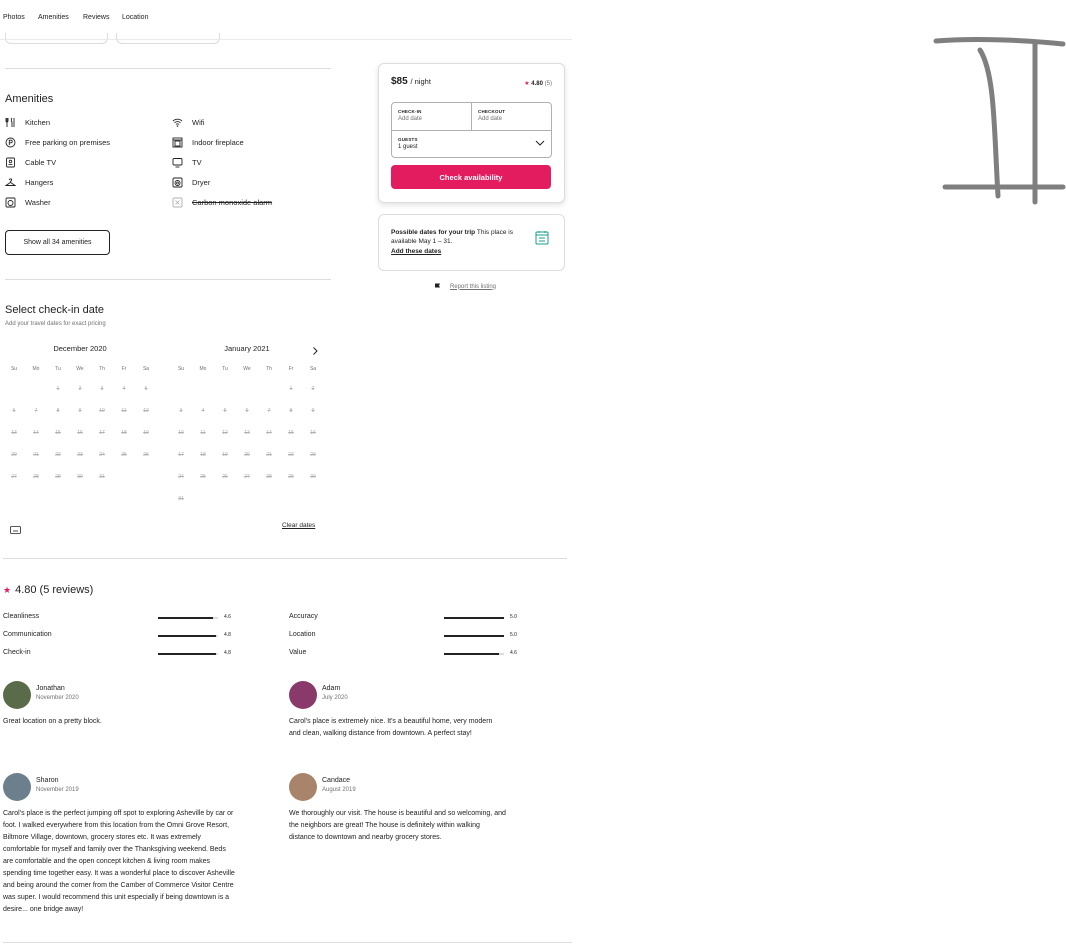 Image resolution: width=1066 pixels, height=945 pixels. I want to click on checkout-field: CHECKOUT Add date, so click(511, 117).